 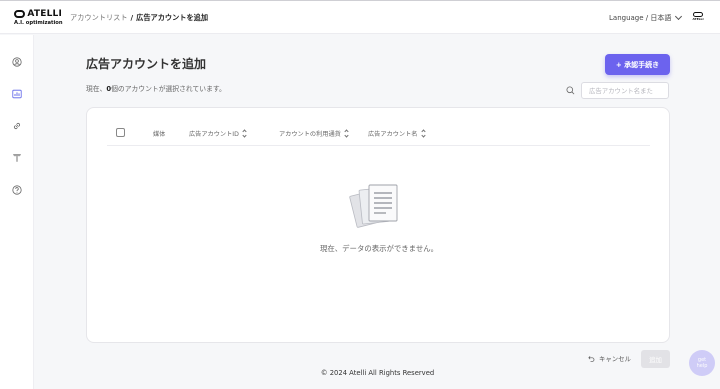 What do you see at coordinates (625, 90) in the screenshot?
I see `search-input` at bounding box center [625, 90].